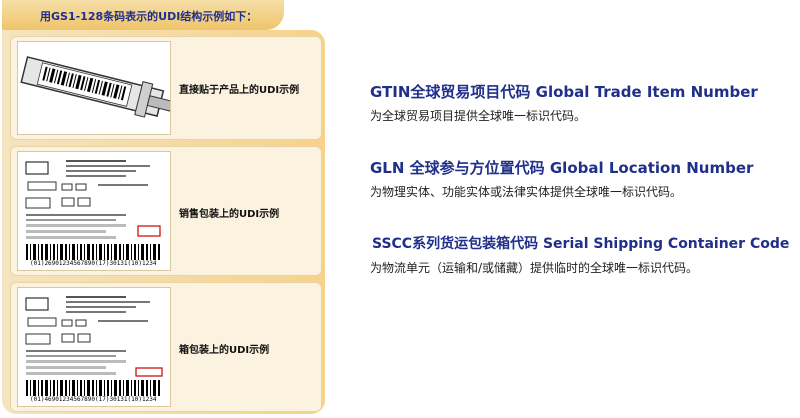 Image resolution: width=800 pixels, height=418 pixels. Describe the element at coordinates (93, 263) in the screenshot. I see `sales-package-hri-text: (01)26901234567890(17)30131(10)1234` at that location.